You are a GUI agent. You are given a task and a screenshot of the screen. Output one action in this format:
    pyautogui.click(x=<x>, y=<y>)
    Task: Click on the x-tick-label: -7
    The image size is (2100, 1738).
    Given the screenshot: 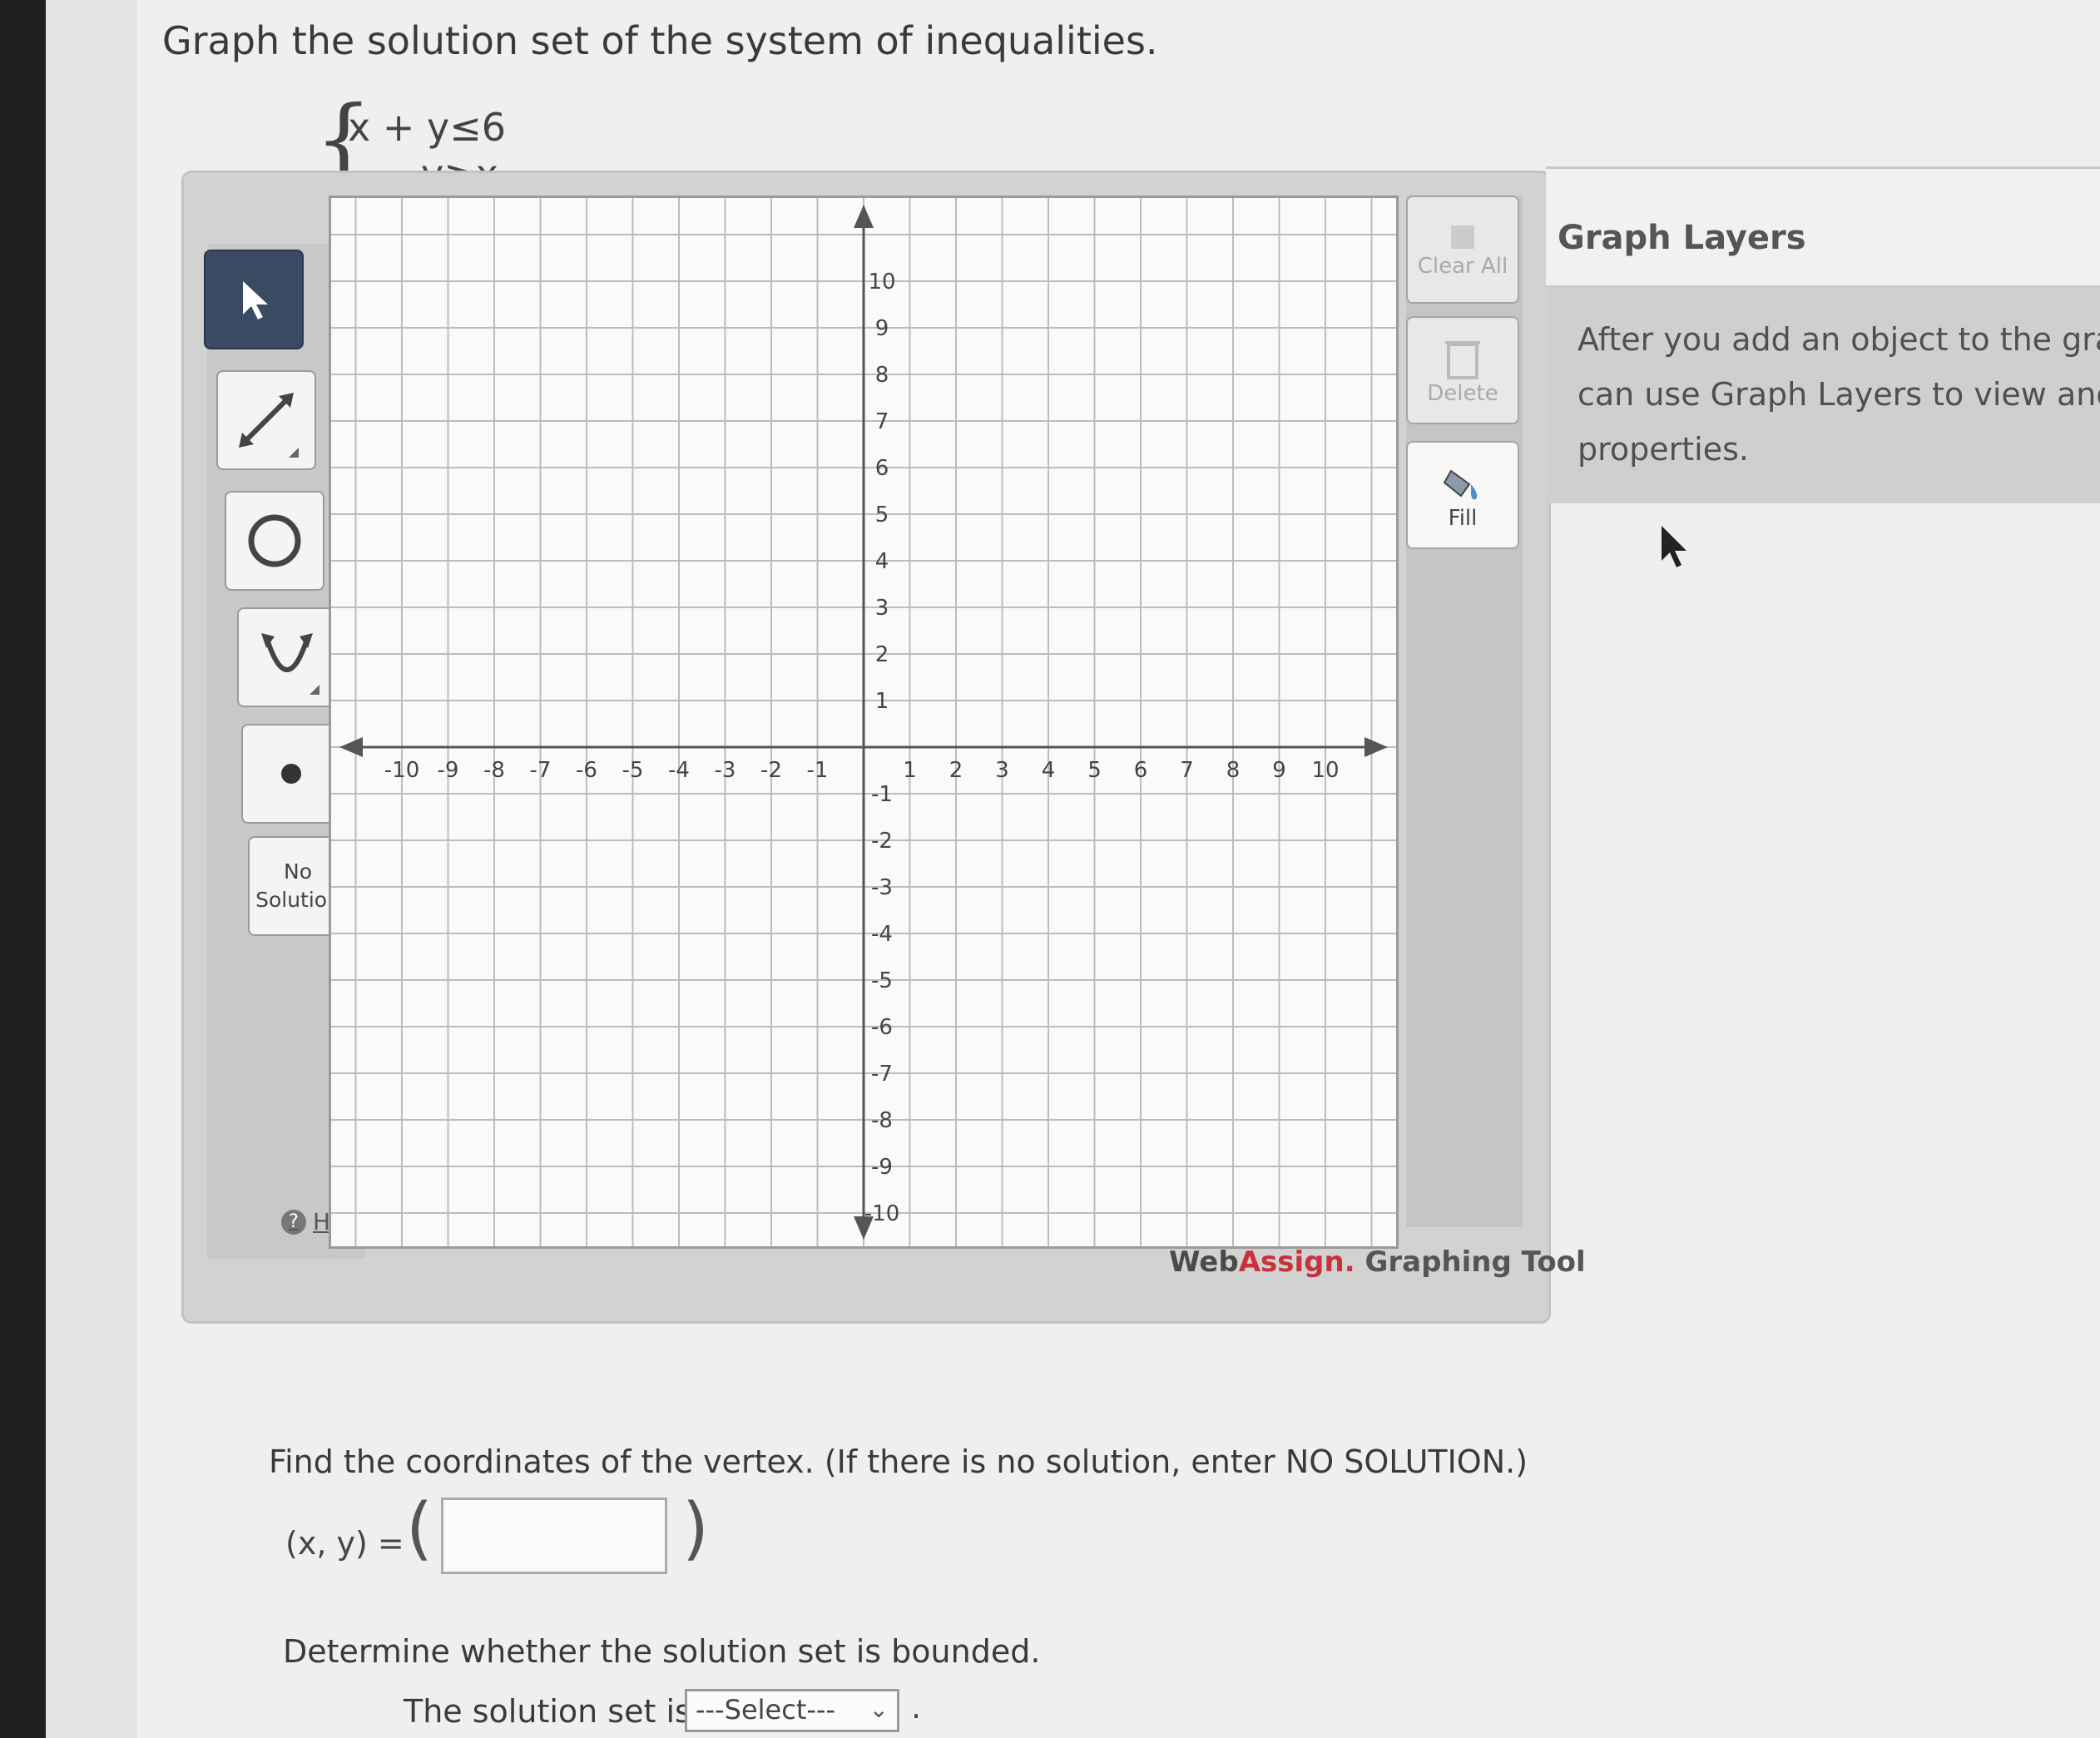 What is the action you would take?
    pyautogui.click(x=541, y=771)
    